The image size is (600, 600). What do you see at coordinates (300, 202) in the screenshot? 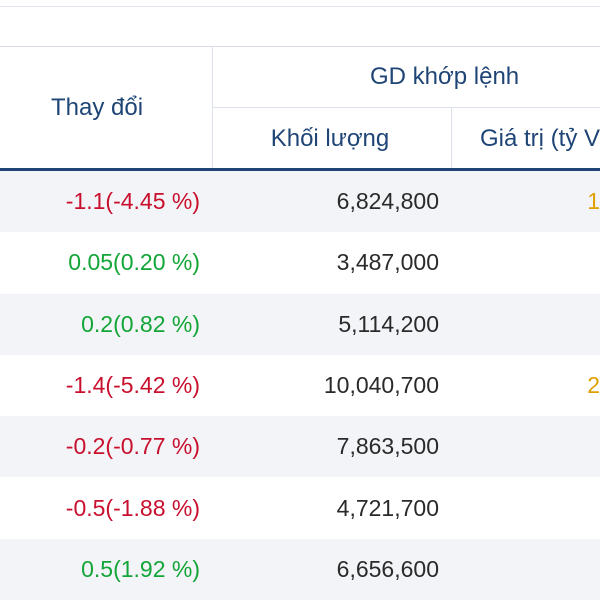
I see `table-row: -1.1(-4.45 %) 6,824,800 1` at bounding box center [300, 202].